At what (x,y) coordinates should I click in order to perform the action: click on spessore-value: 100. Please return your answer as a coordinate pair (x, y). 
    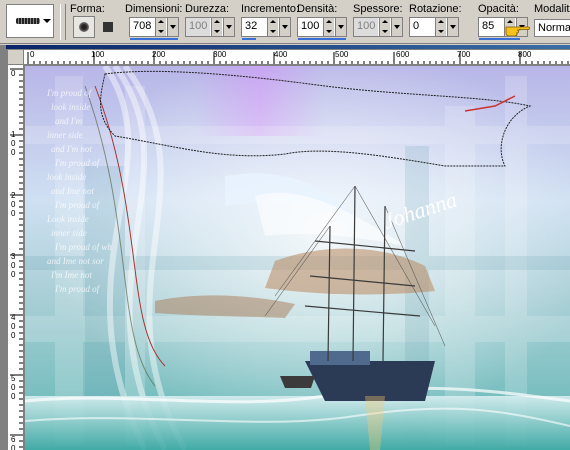
    Looking at the image, I should click on (366, 27).